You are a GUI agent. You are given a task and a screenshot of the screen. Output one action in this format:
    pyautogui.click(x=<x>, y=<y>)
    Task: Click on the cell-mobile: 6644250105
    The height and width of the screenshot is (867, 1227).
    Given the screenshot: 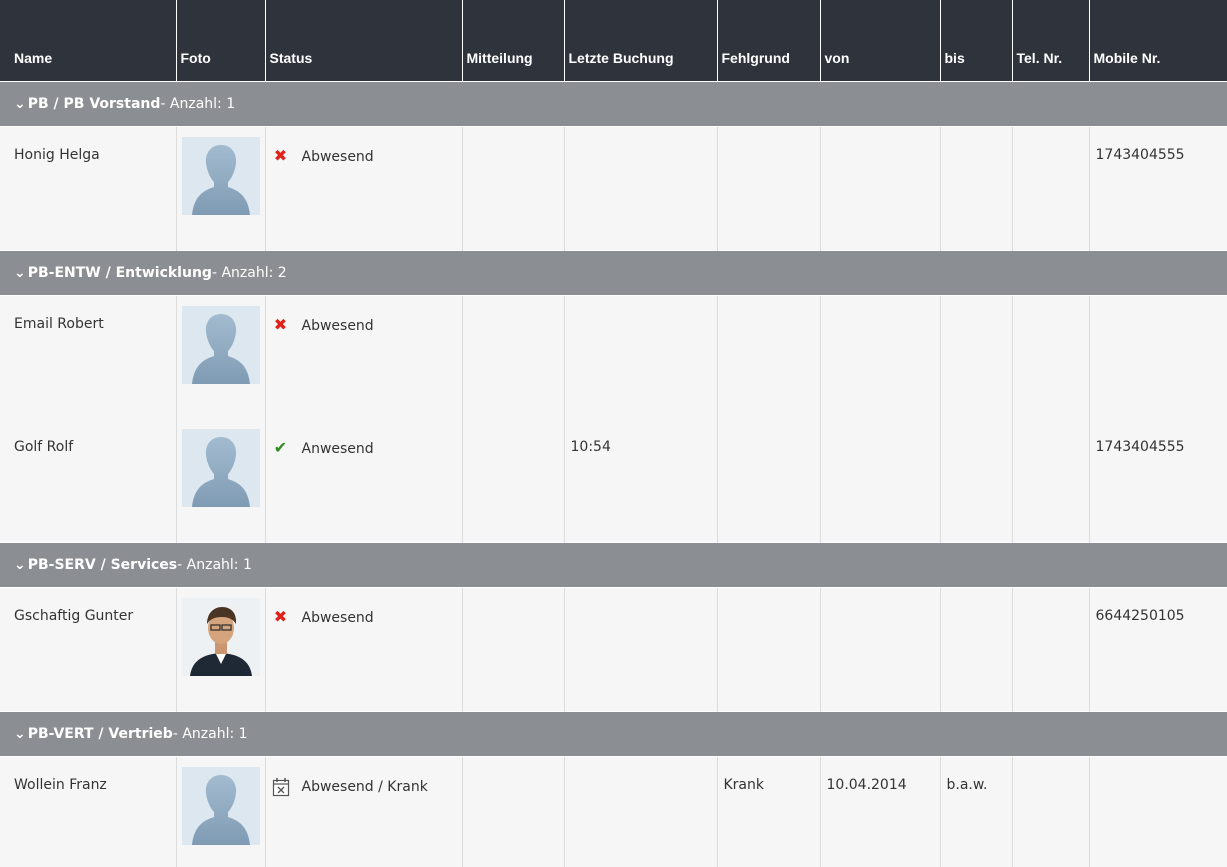 What is the action you would take?
    pyautogui.click(x=1158, y=650)
    